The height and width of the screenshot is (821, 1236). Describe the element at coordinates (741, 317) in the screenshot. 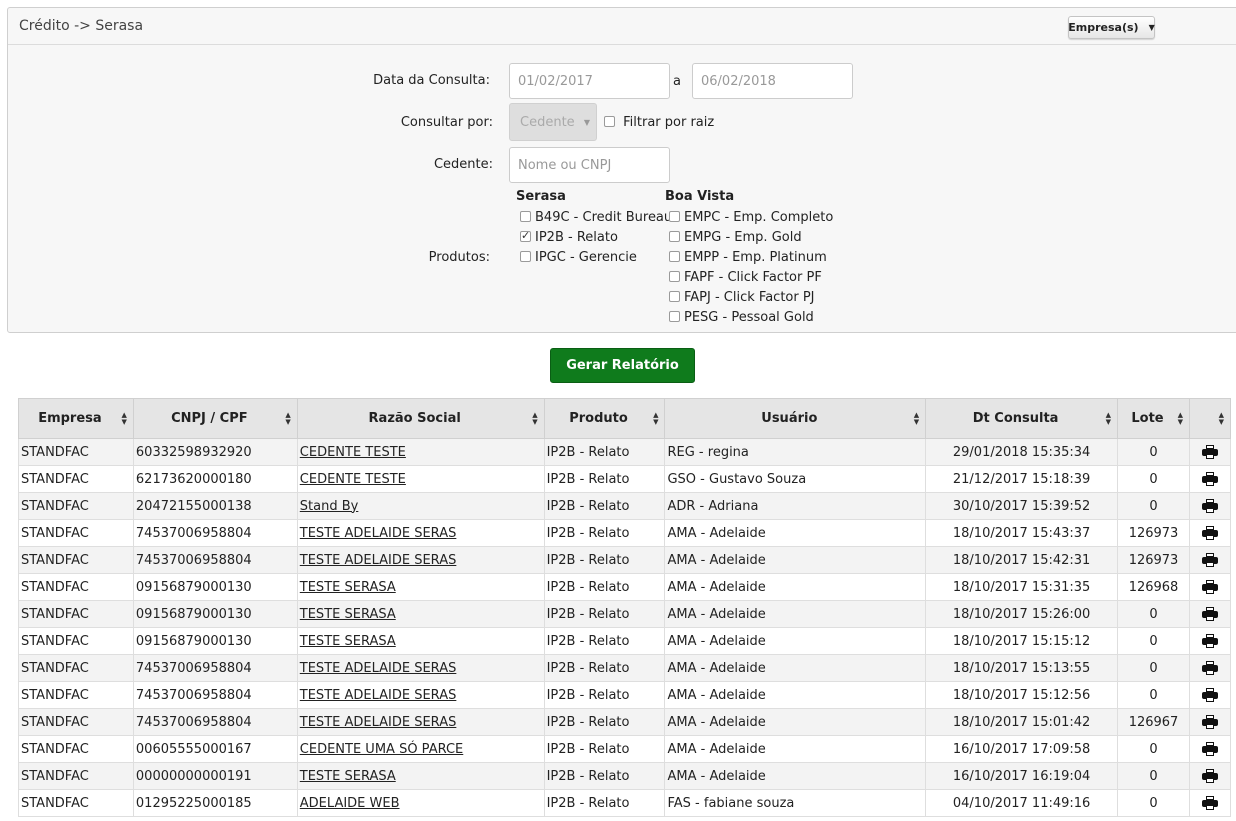

I see `boavista-product-option: PESG - Pessoal Gold` at that location.